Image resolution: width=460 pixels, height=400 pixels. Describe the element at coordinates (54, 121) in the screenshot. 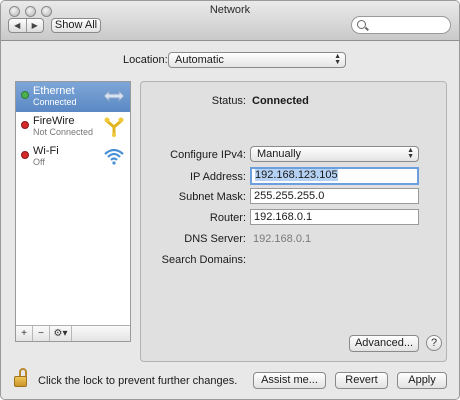

I see `service-name: FireWire` at that location.